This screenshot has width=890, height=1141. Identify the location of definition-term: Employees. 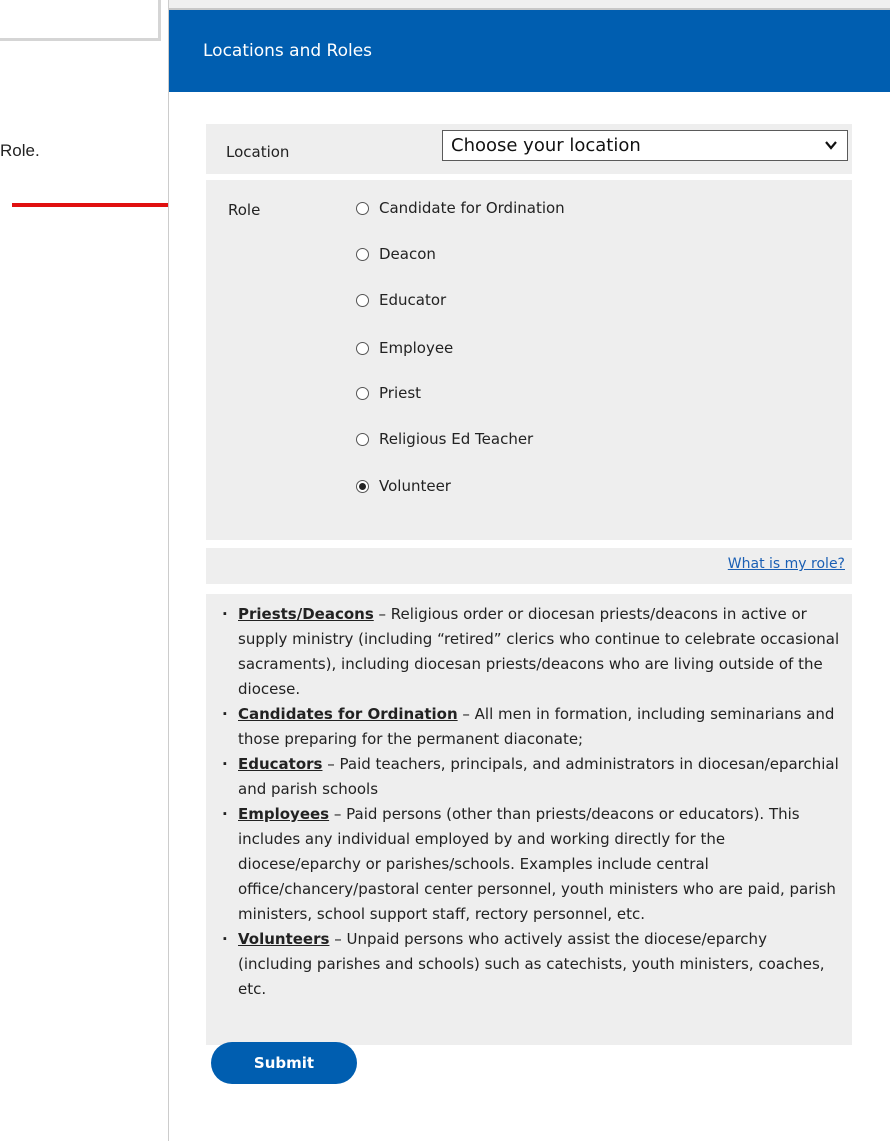
(284, 814).